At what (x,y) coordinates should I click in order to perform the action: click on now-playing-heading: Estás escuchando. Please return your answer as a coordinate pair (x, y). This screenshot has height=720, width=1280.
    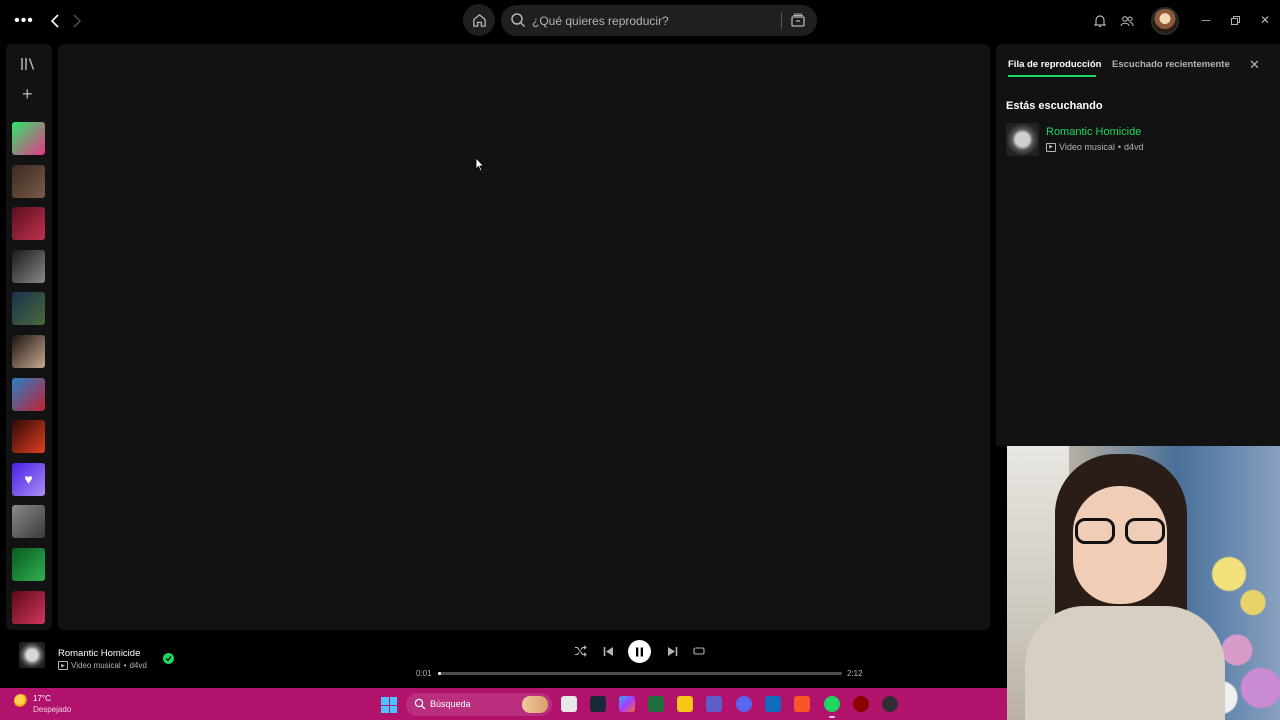
    Looking at the image, I should click on (1054, 106).